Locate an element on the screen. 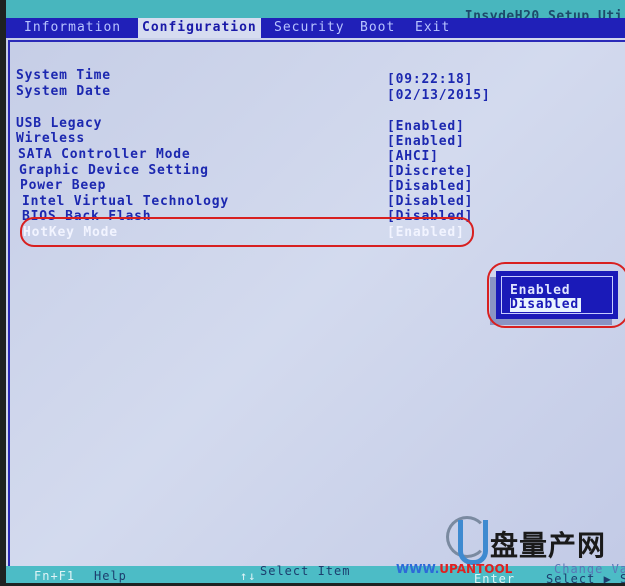  setting-intel-vt-label: Intel Virtual Technology is located at coordinates (125, 201).